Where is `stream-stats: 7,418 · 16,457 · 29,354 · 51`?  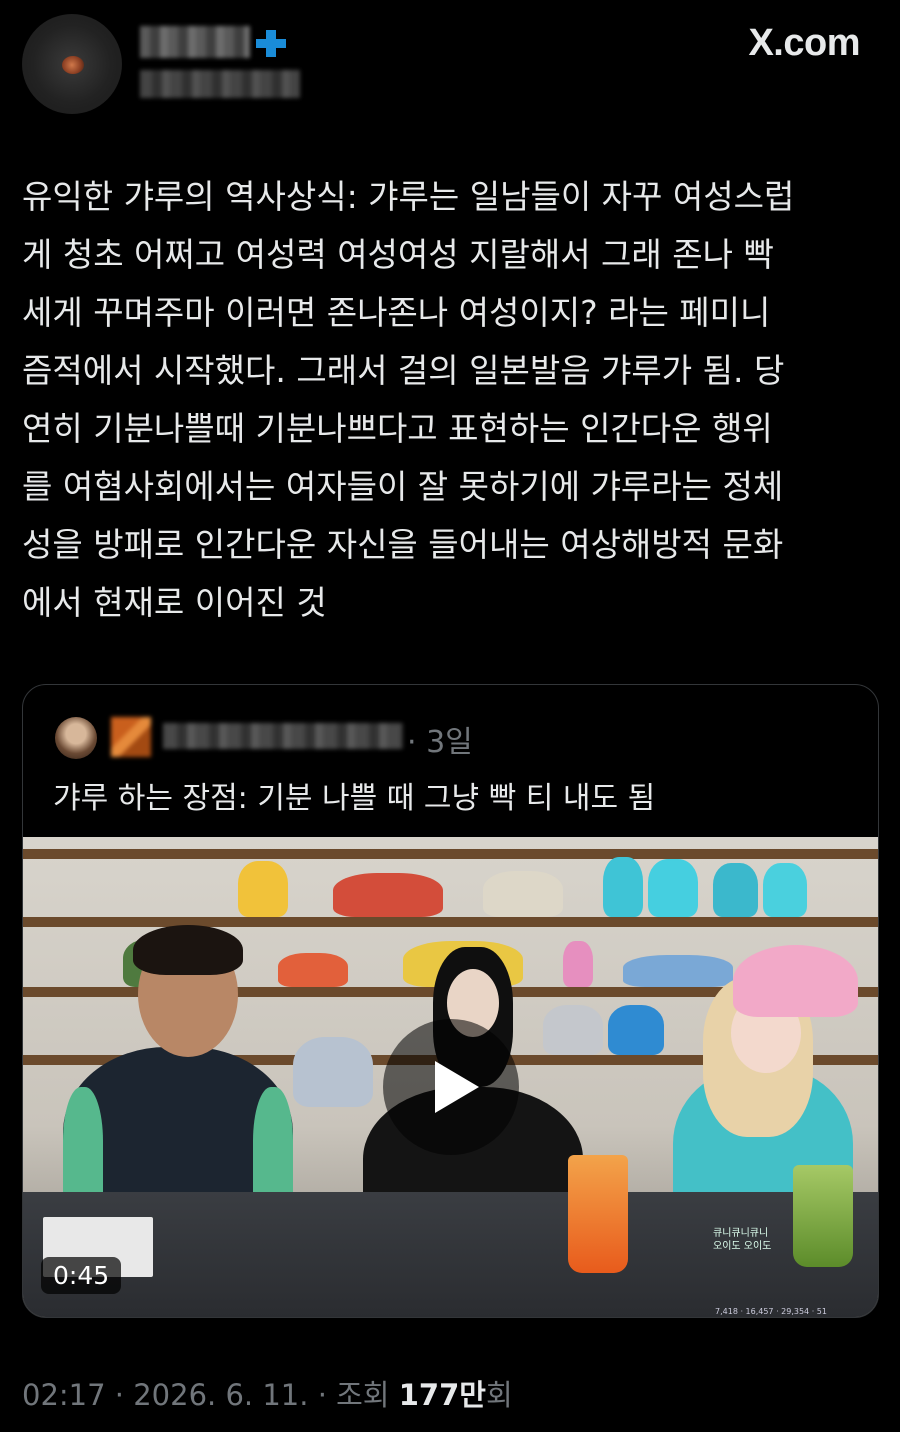
stream-stats: 7,418 · 16,457 · 29,354 · 51 is located at coordinates (771, 1311).